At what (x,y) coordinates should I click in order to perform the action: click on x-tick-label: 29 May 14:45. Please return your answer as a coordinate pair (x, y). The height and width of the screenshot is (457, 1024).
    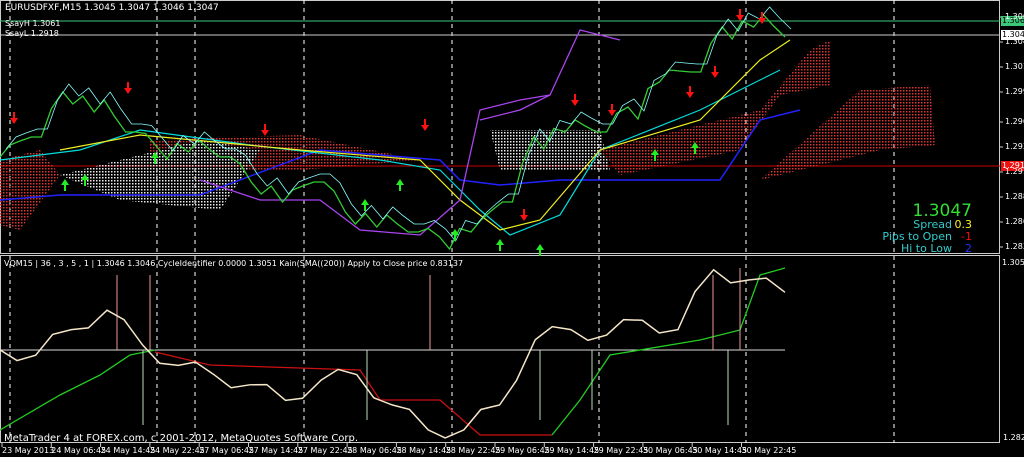
    Looking at the image, I should click on (572, 450).